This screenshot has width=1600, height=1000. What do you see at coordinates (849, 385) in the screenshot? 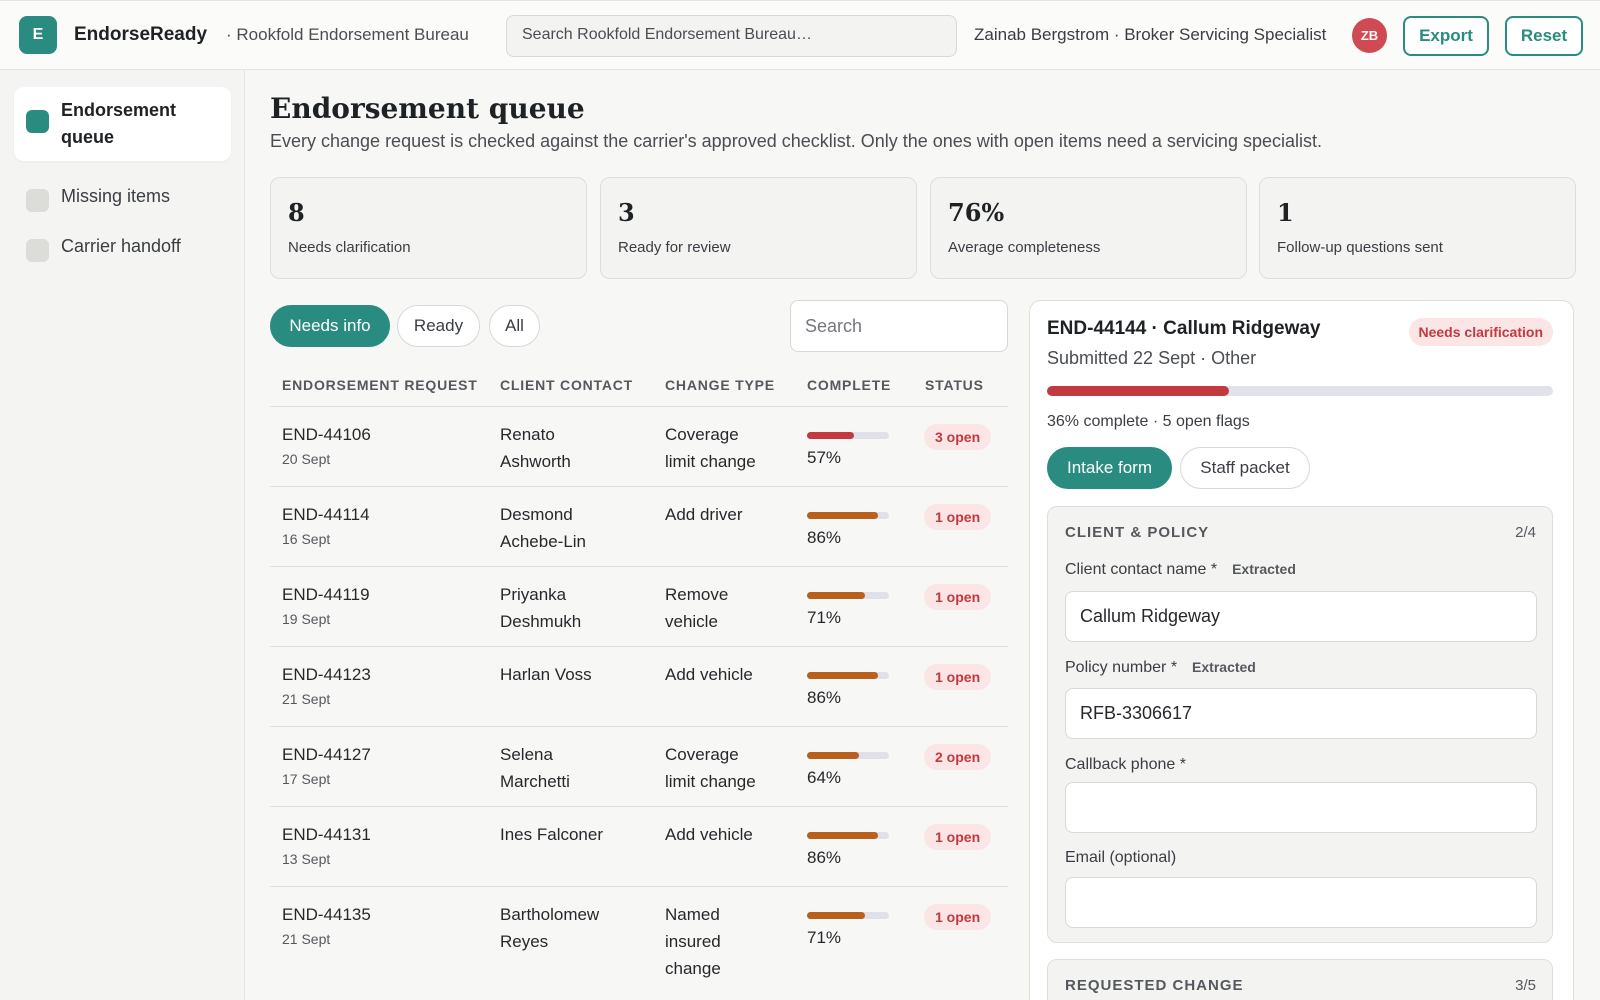
I see `column-header-complete: COMPLETE` at bounding box center [849, 385].